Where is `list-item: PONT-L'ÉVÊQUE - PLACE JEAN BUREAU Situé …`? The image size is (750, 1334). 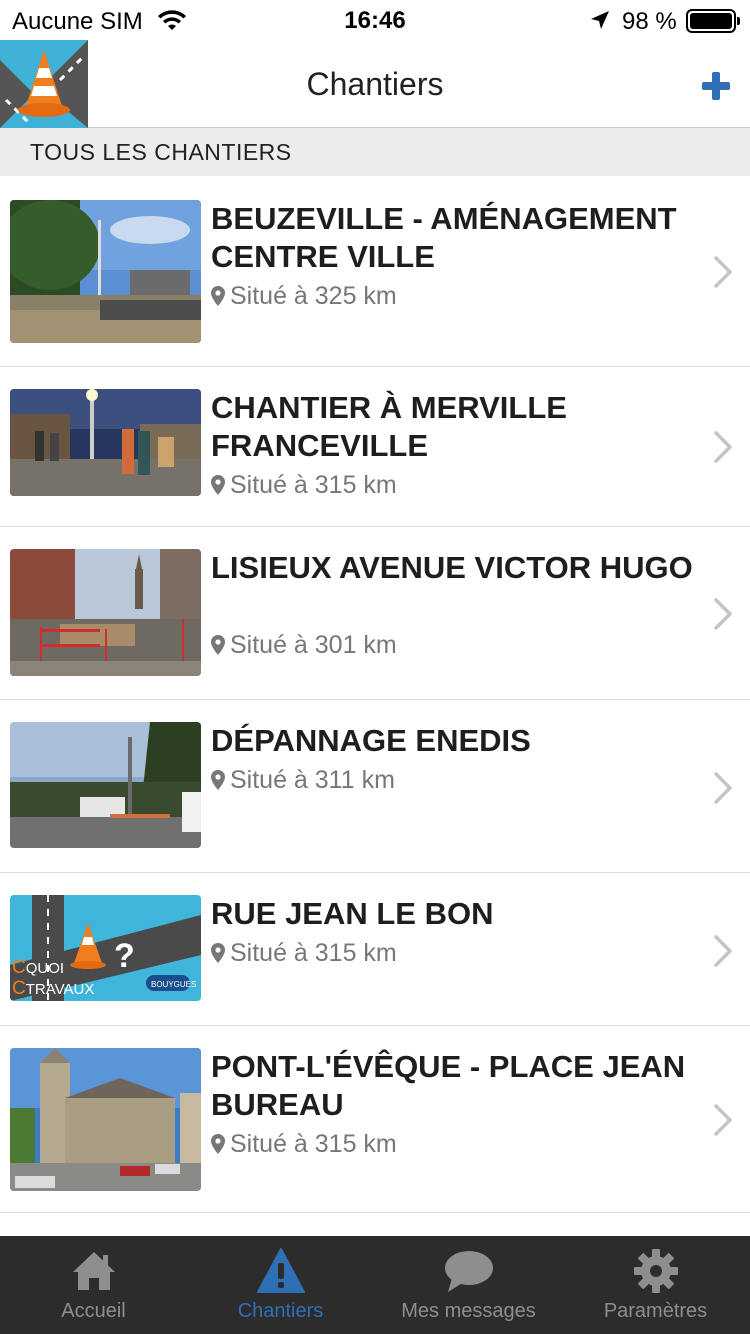
list-item: PONT-L'ÉVÊQUE - PLACE JEAN BUREAU Situé … is located at coordinates (375, 1119).